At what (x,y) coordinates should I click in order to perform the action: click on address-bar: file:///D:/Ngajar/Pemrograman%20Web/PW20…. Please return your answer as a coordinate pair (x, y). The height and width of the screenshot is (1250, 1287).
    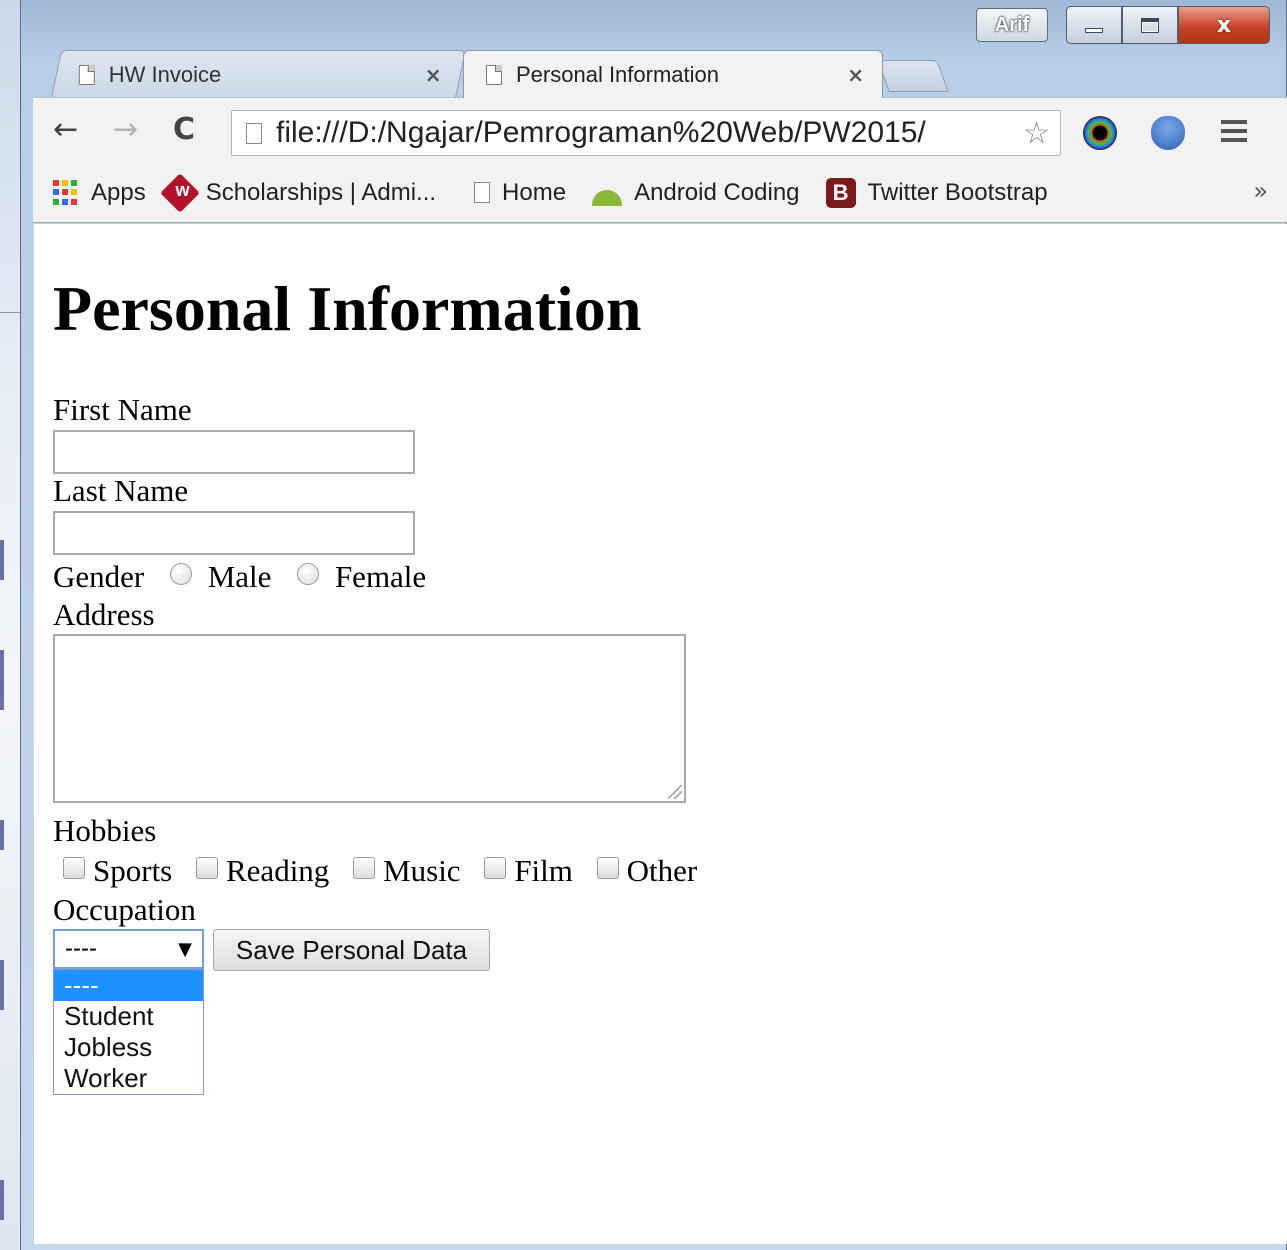
    Looking at the image, I should click on (646, 133).